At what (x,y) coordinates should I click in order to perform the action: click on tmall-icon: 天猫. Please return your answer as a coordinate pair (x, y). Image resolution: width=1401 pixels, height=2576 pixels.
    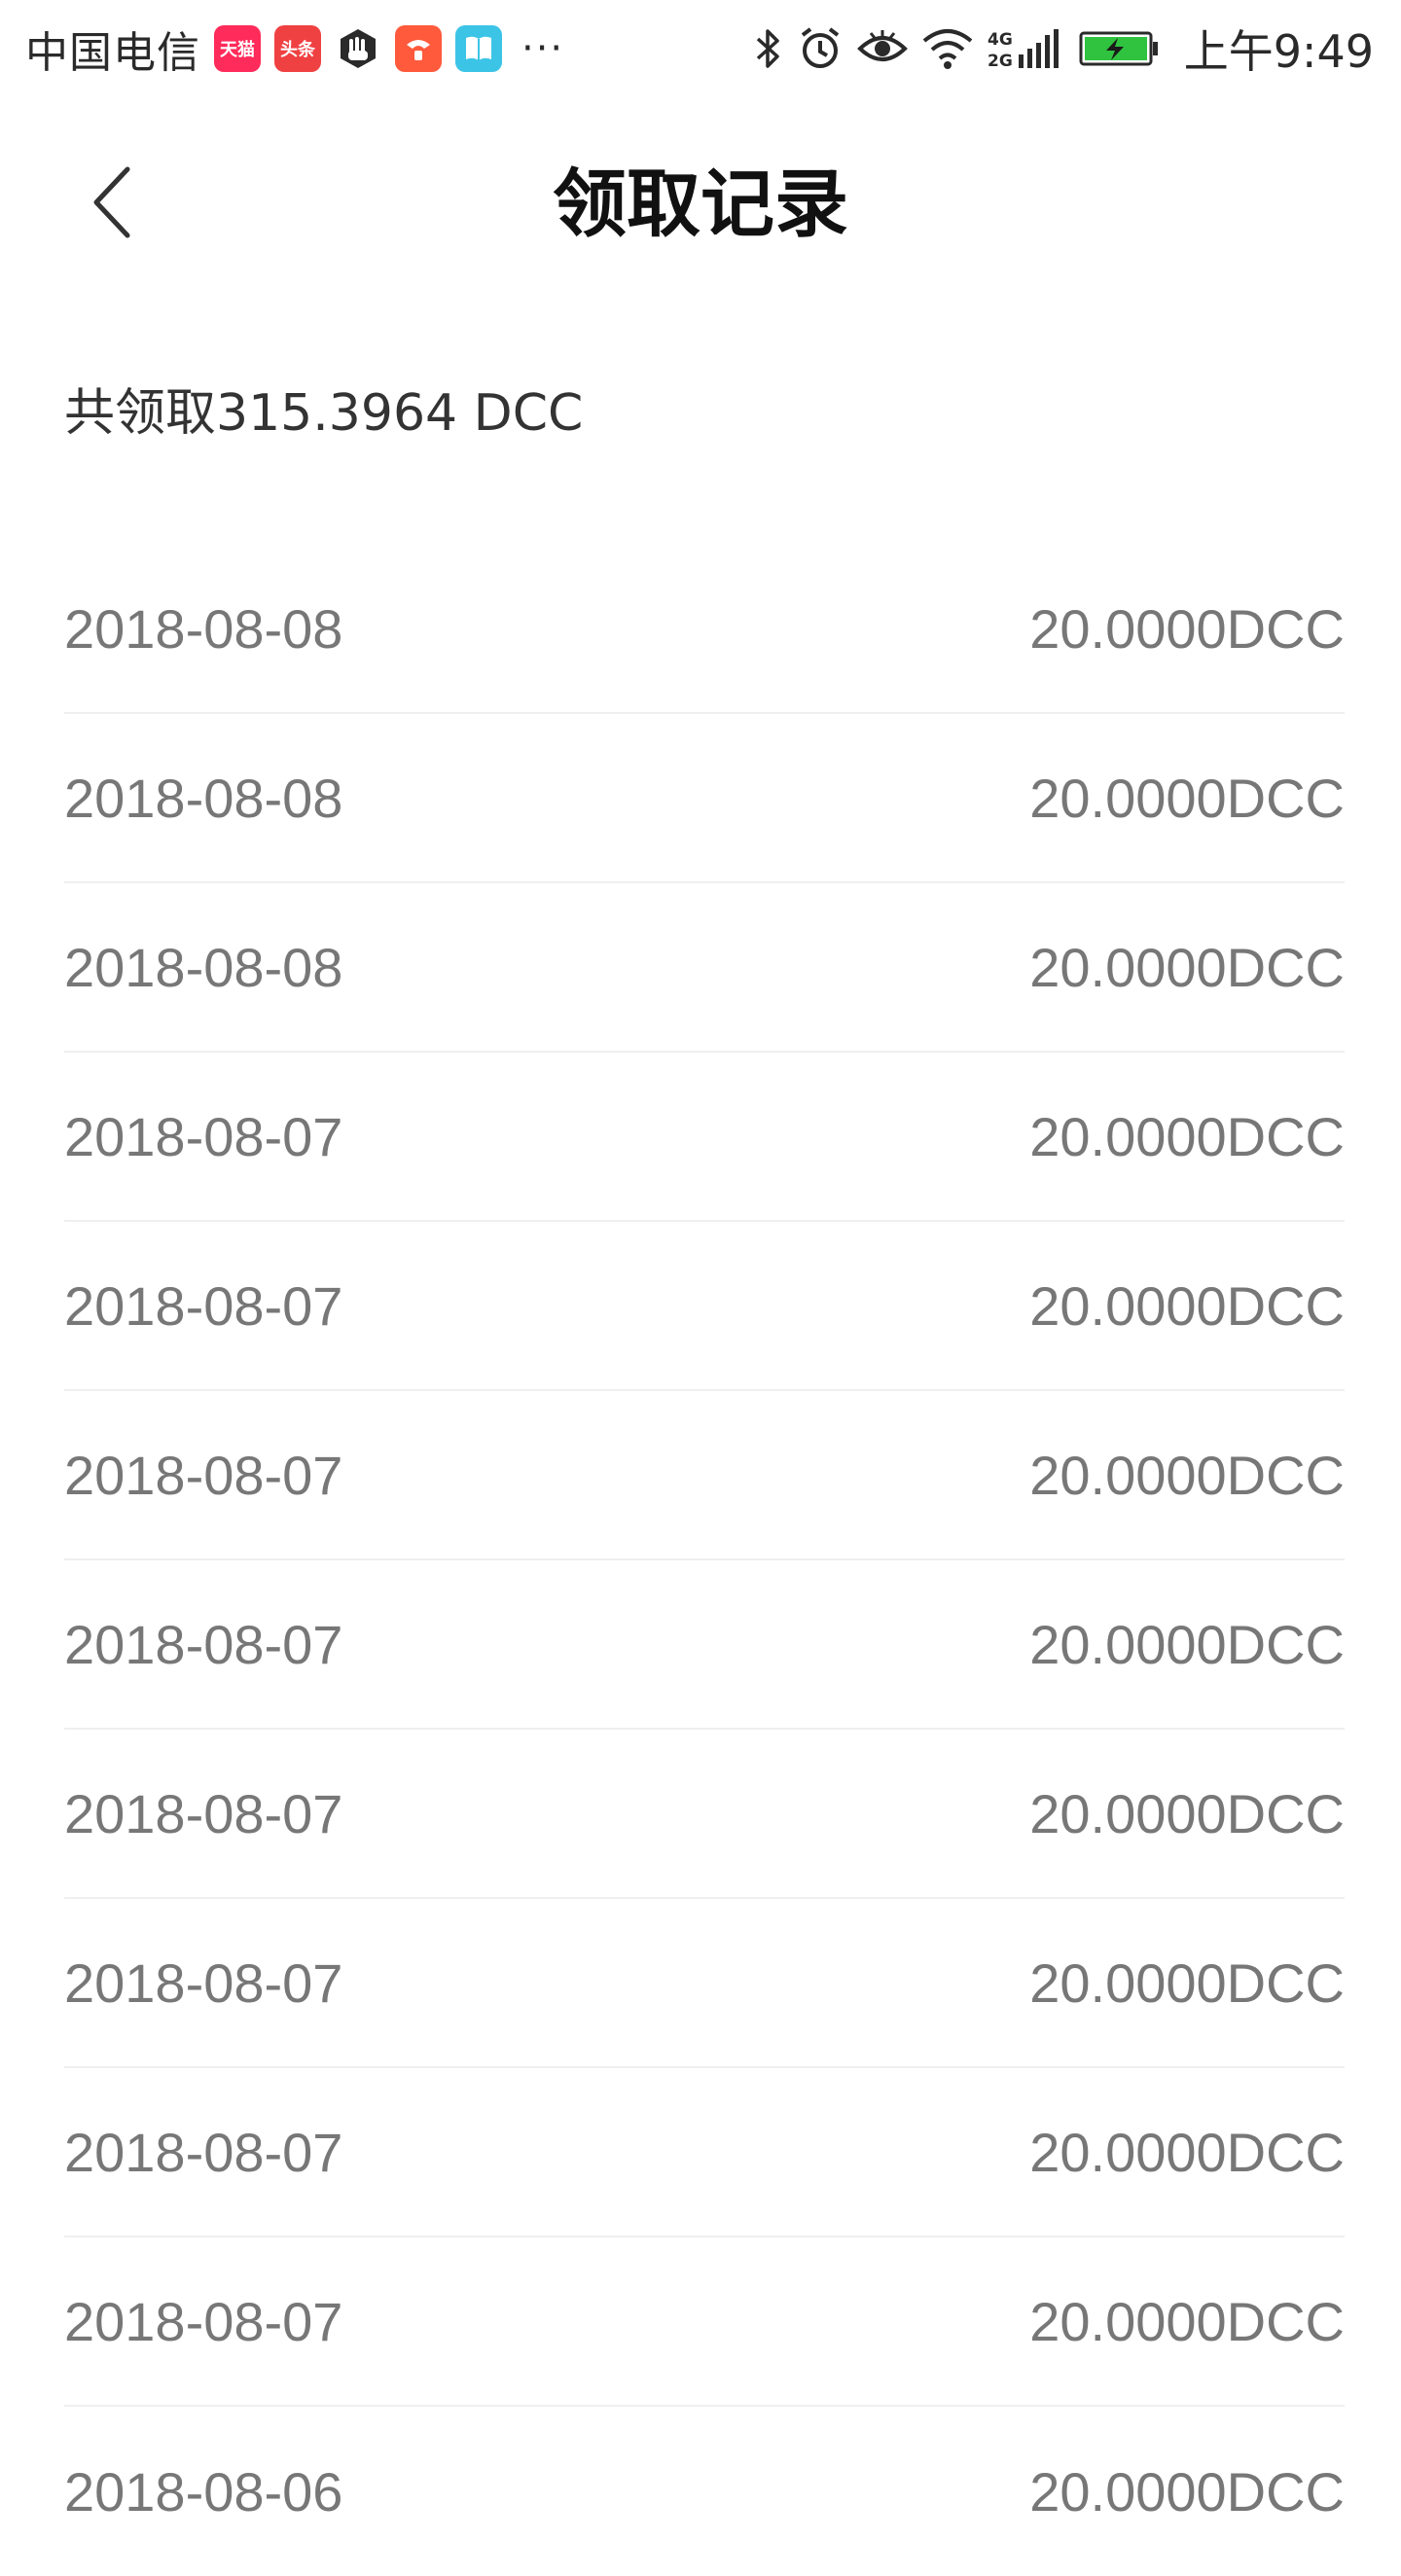
    Looking at the image, I should click on (237, 48).